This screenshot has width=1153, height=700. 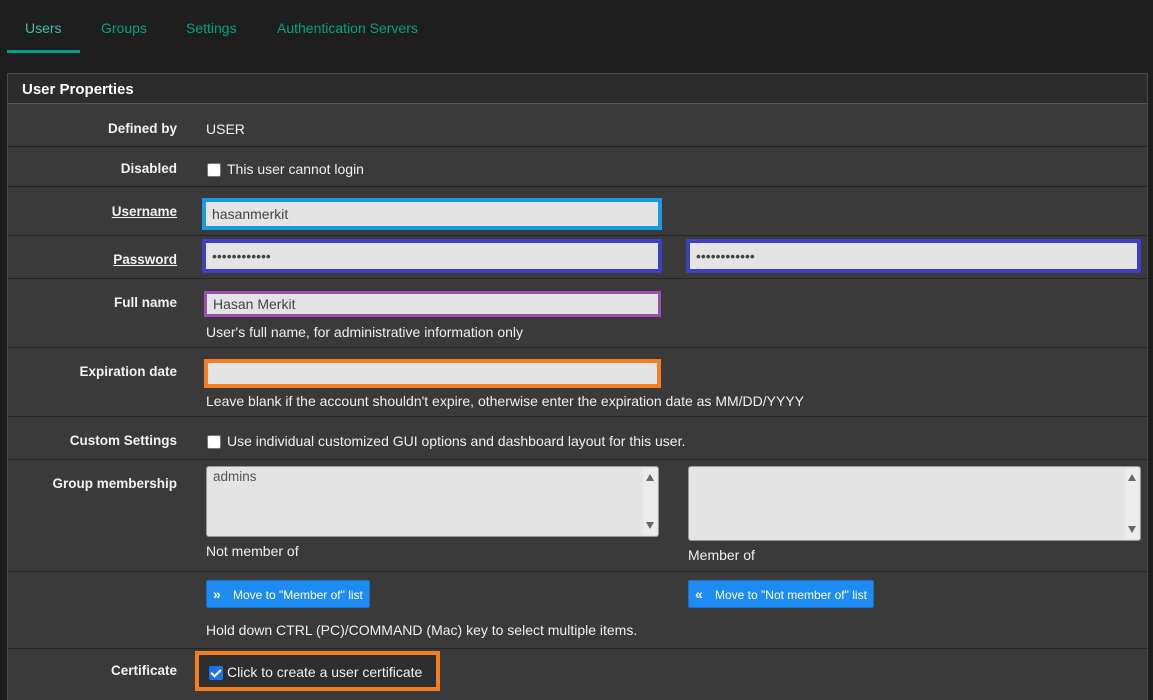 What do you see at coordinates (214, 442) in the screenshot?
I see `custom-settings-checkbox` at bounding box center [214, 442].